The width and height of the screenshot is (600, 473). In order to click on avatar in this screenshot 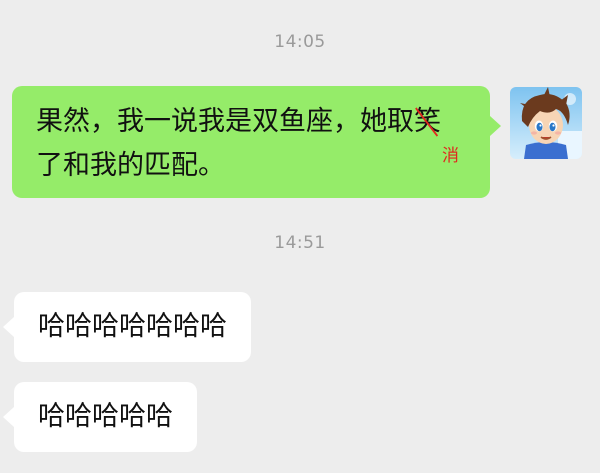, I will do `click(546, 123)`.